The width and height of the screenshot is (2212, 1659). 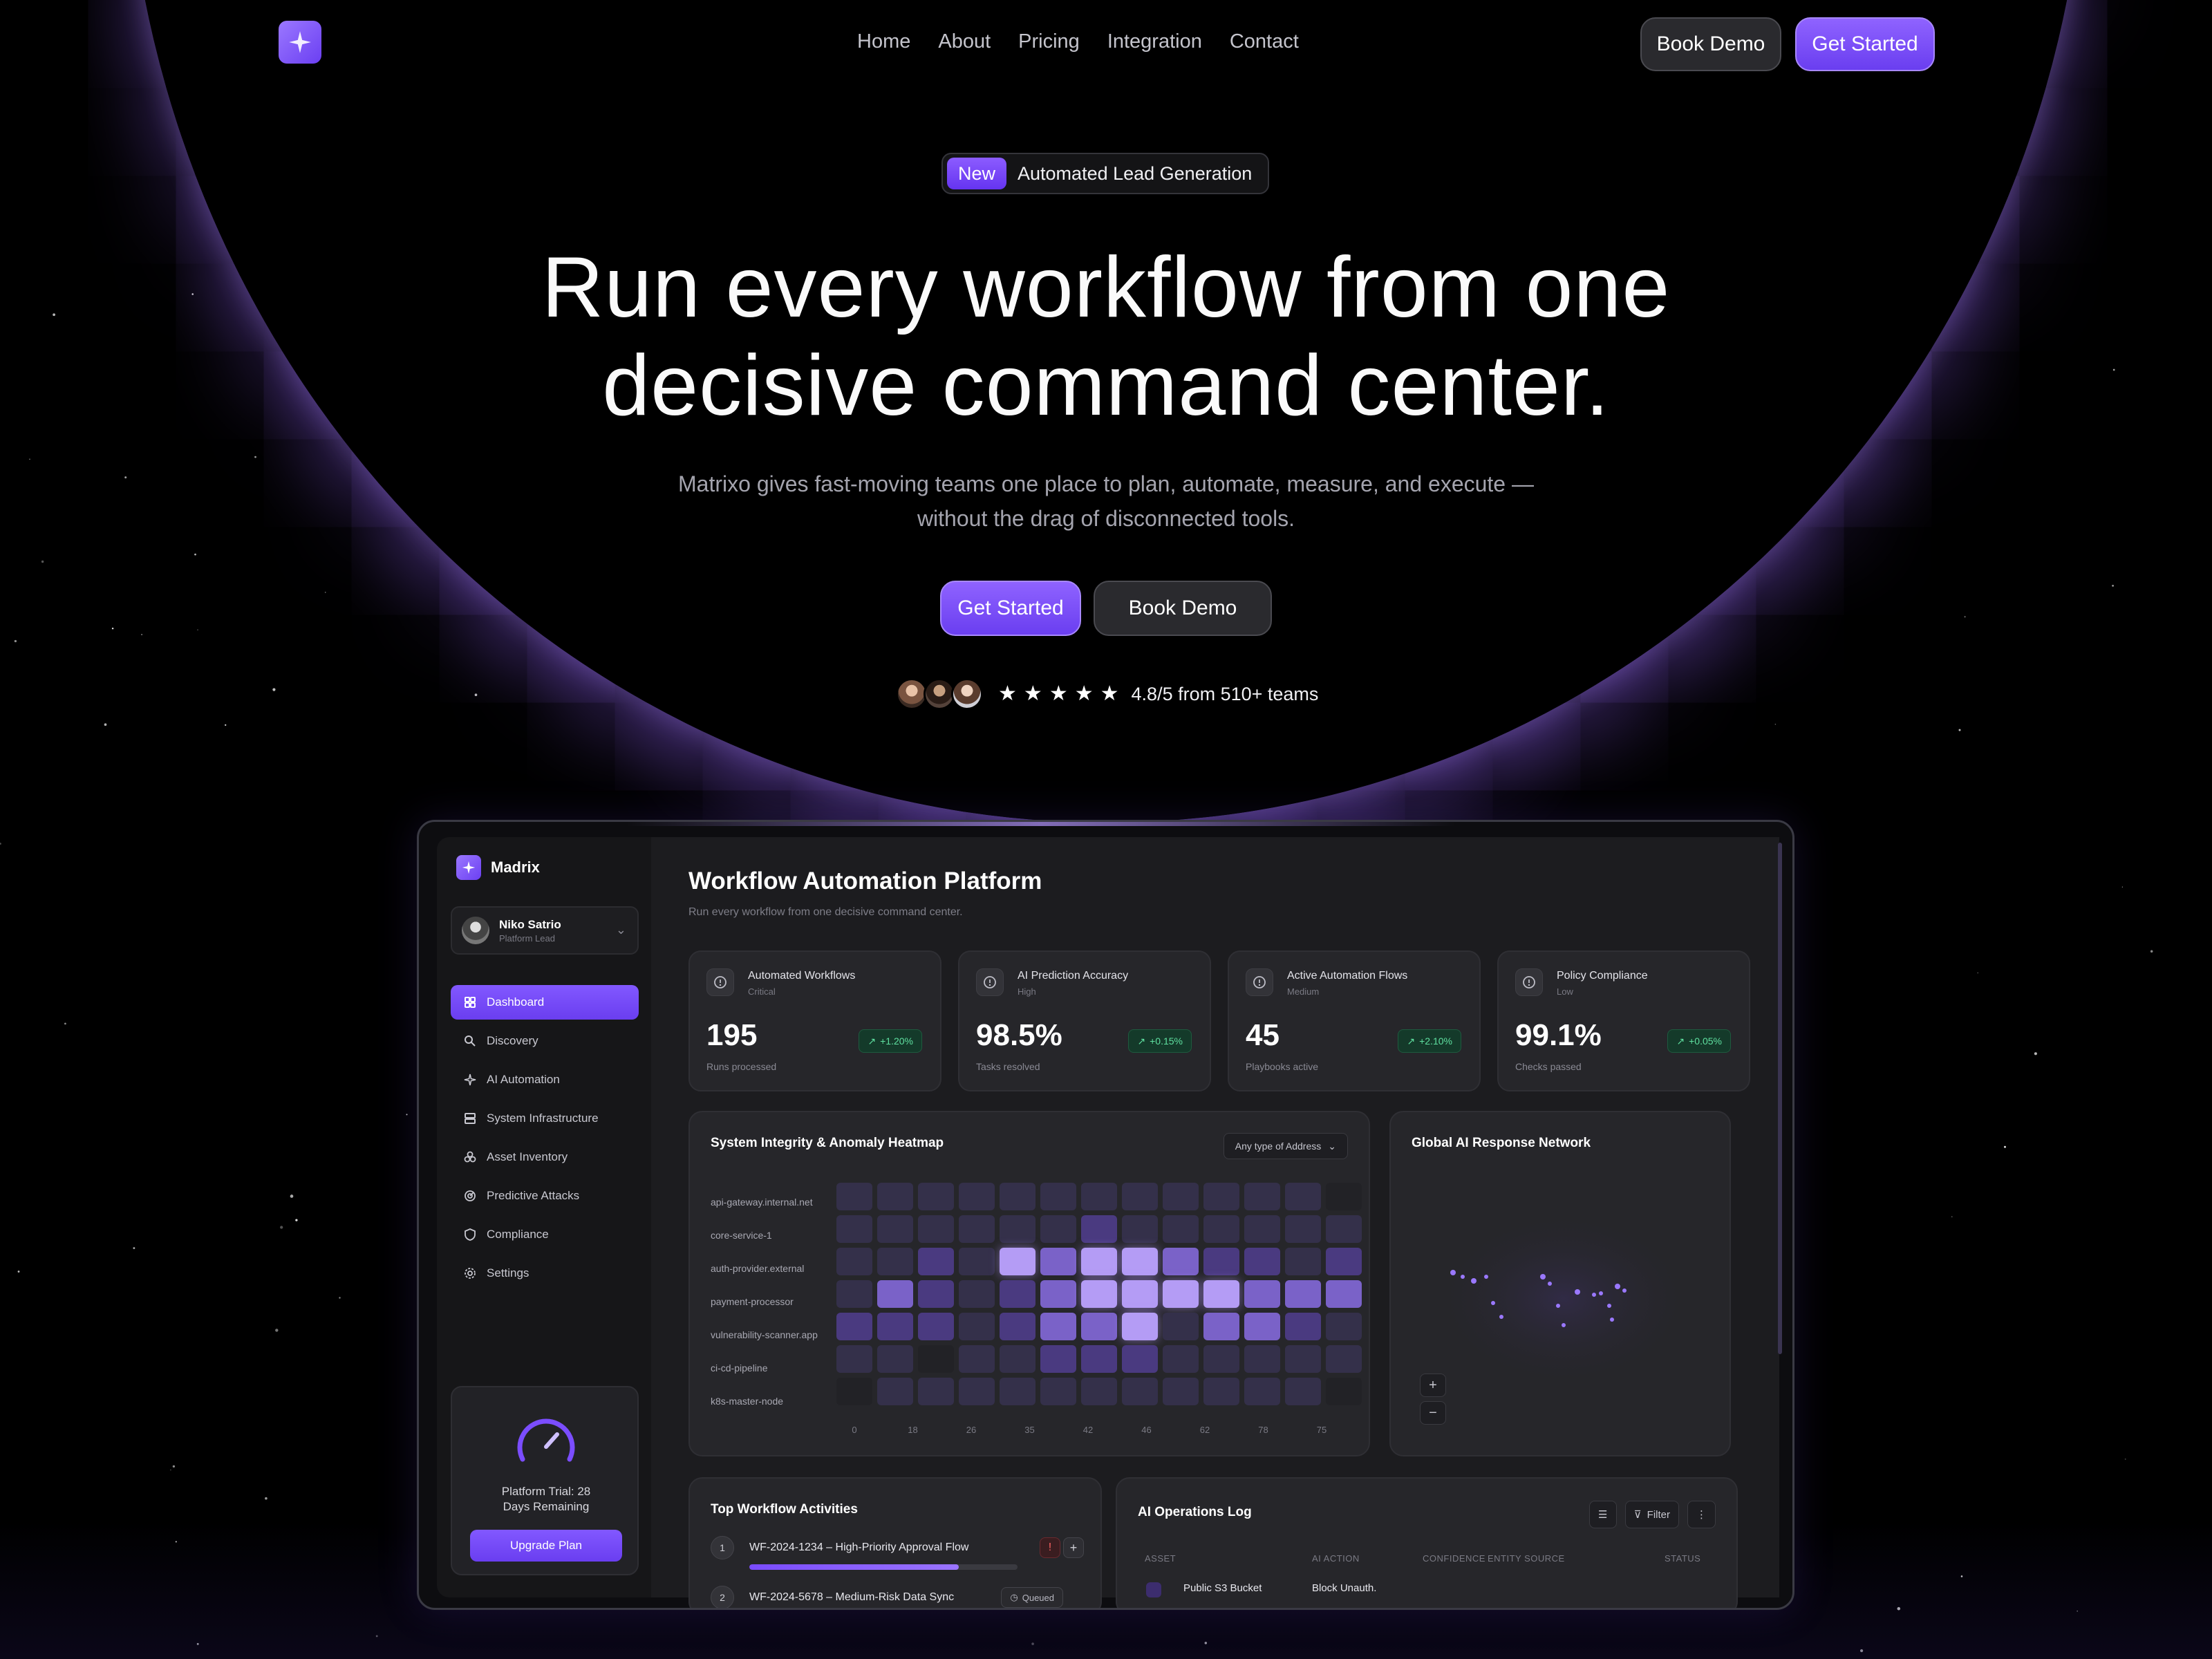 What do you see at coordinates (1011, 608) in the screenshot?
I see `hero-get-started-button: Get Started` at bounding box center [1011, 608].